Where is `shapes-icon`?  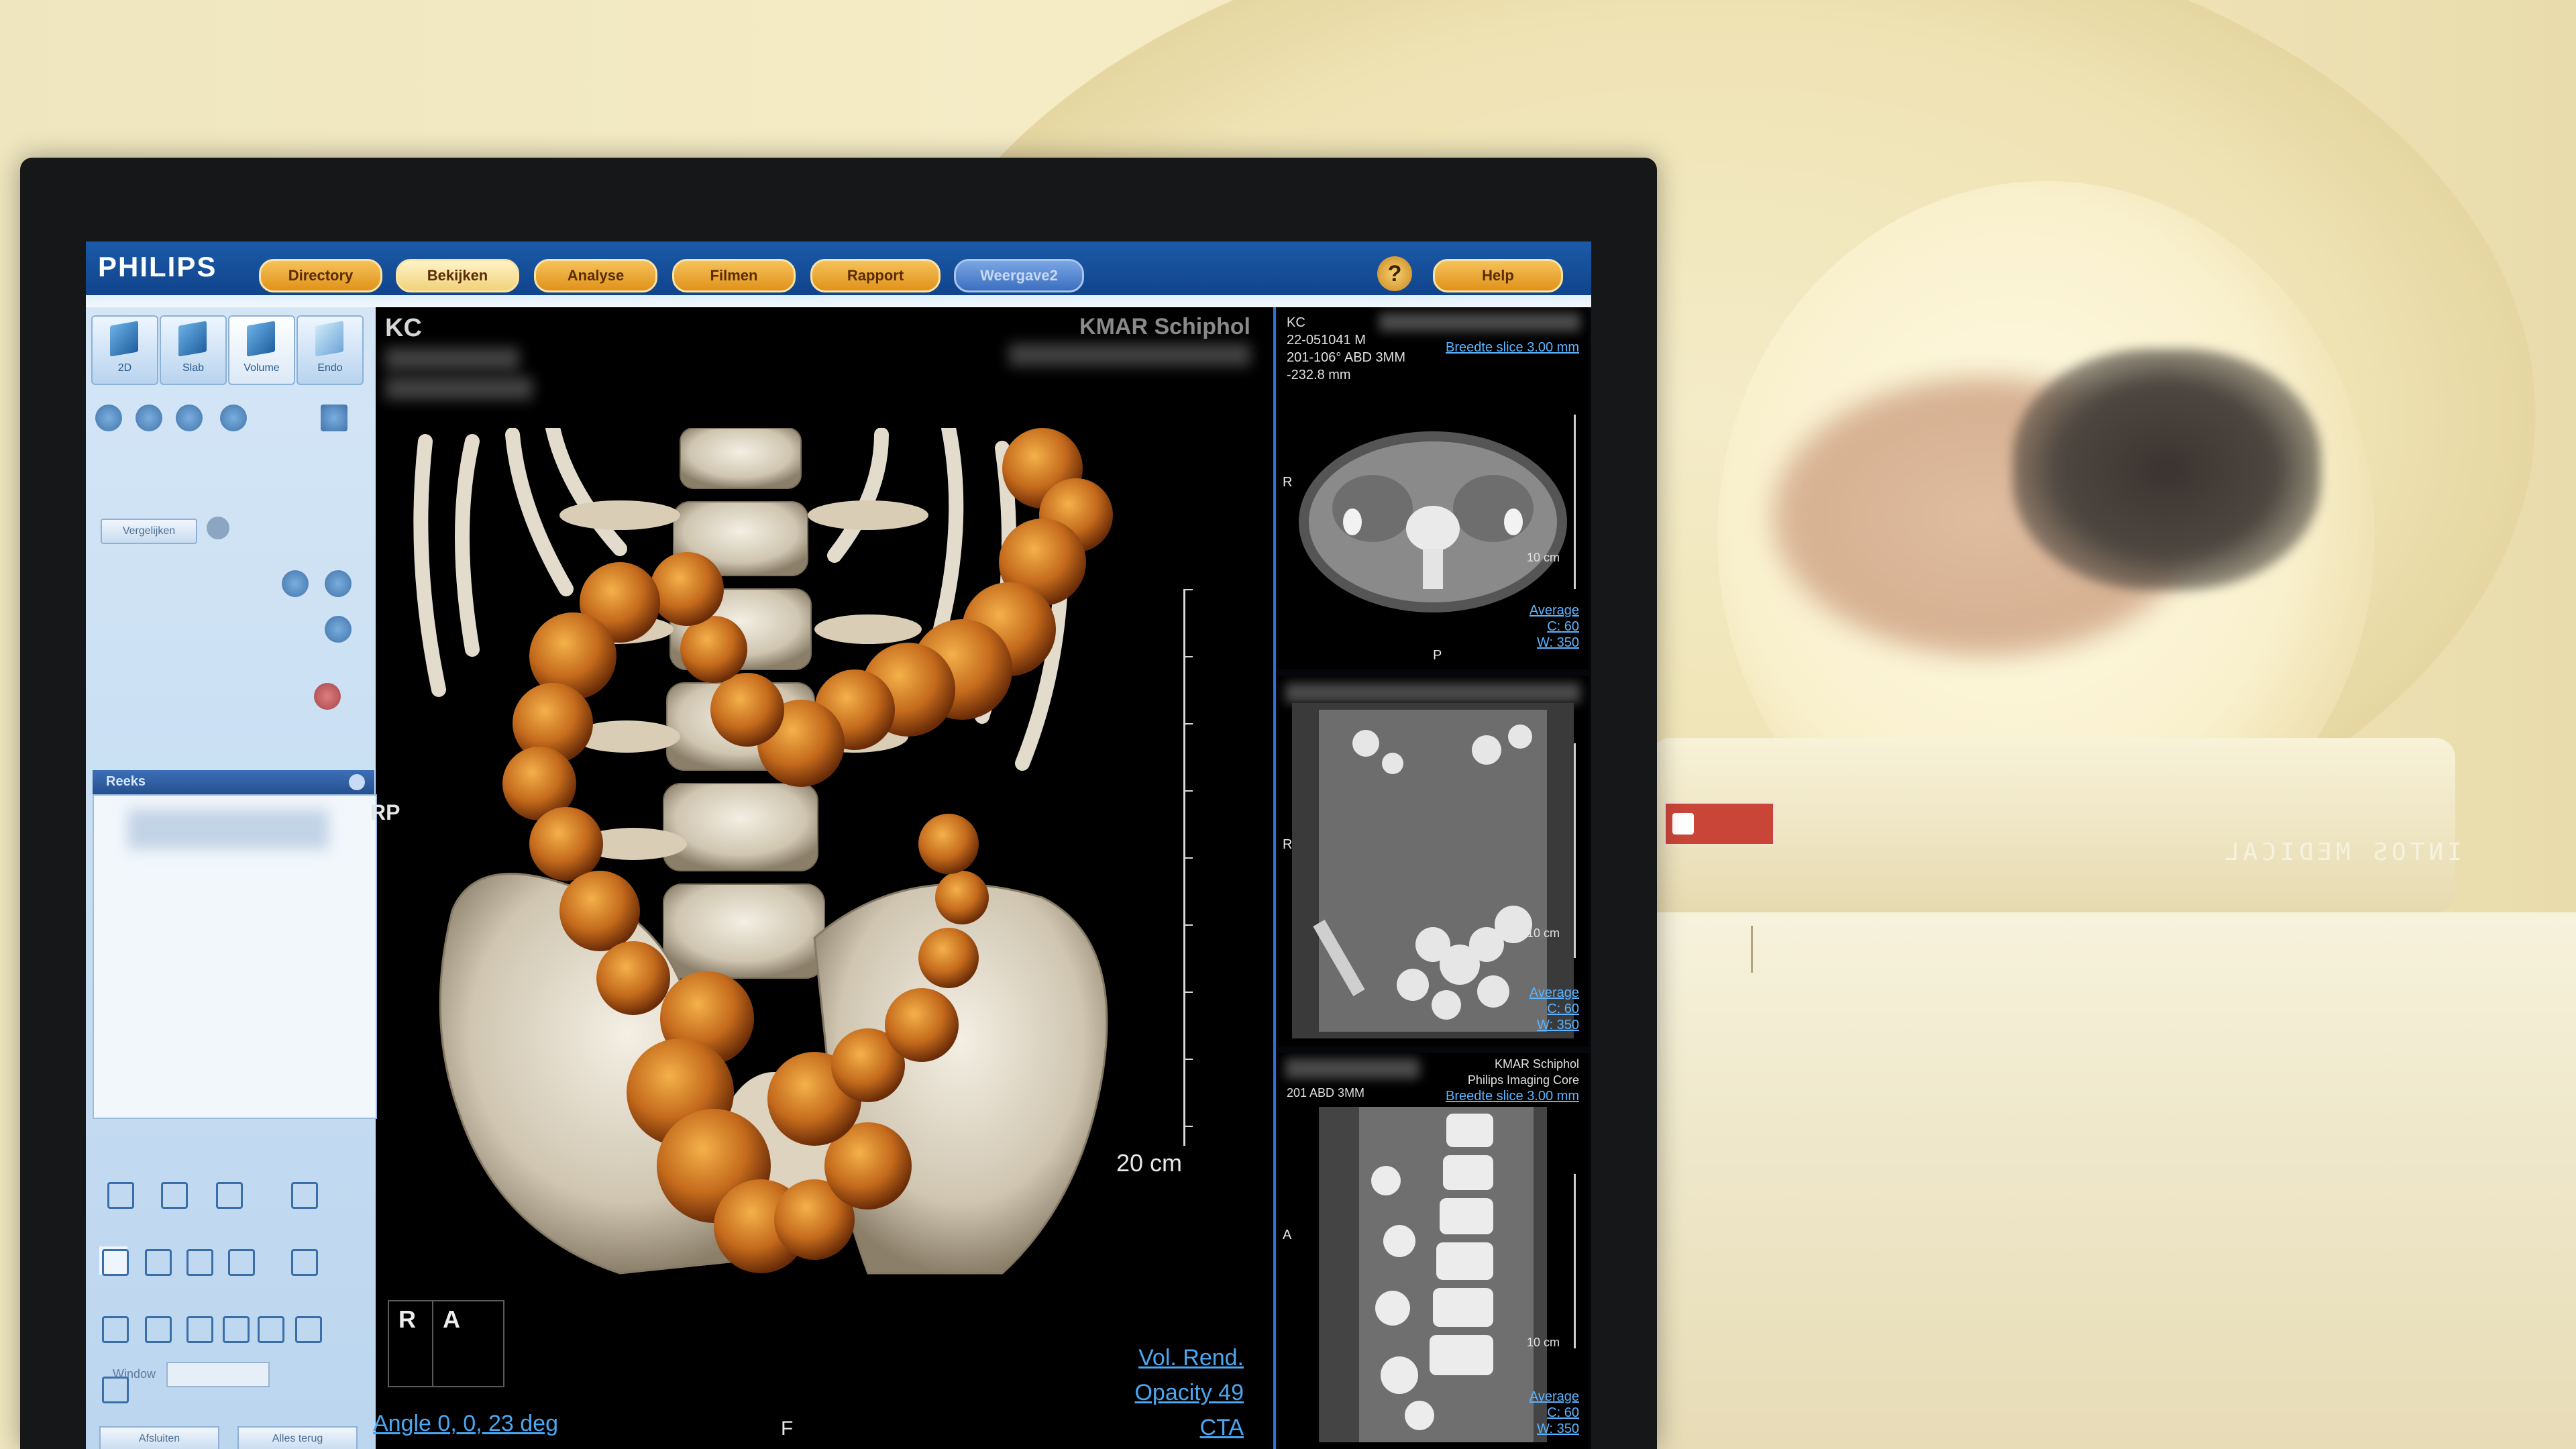
shapes-icon is located at coordinates (303, 1261).